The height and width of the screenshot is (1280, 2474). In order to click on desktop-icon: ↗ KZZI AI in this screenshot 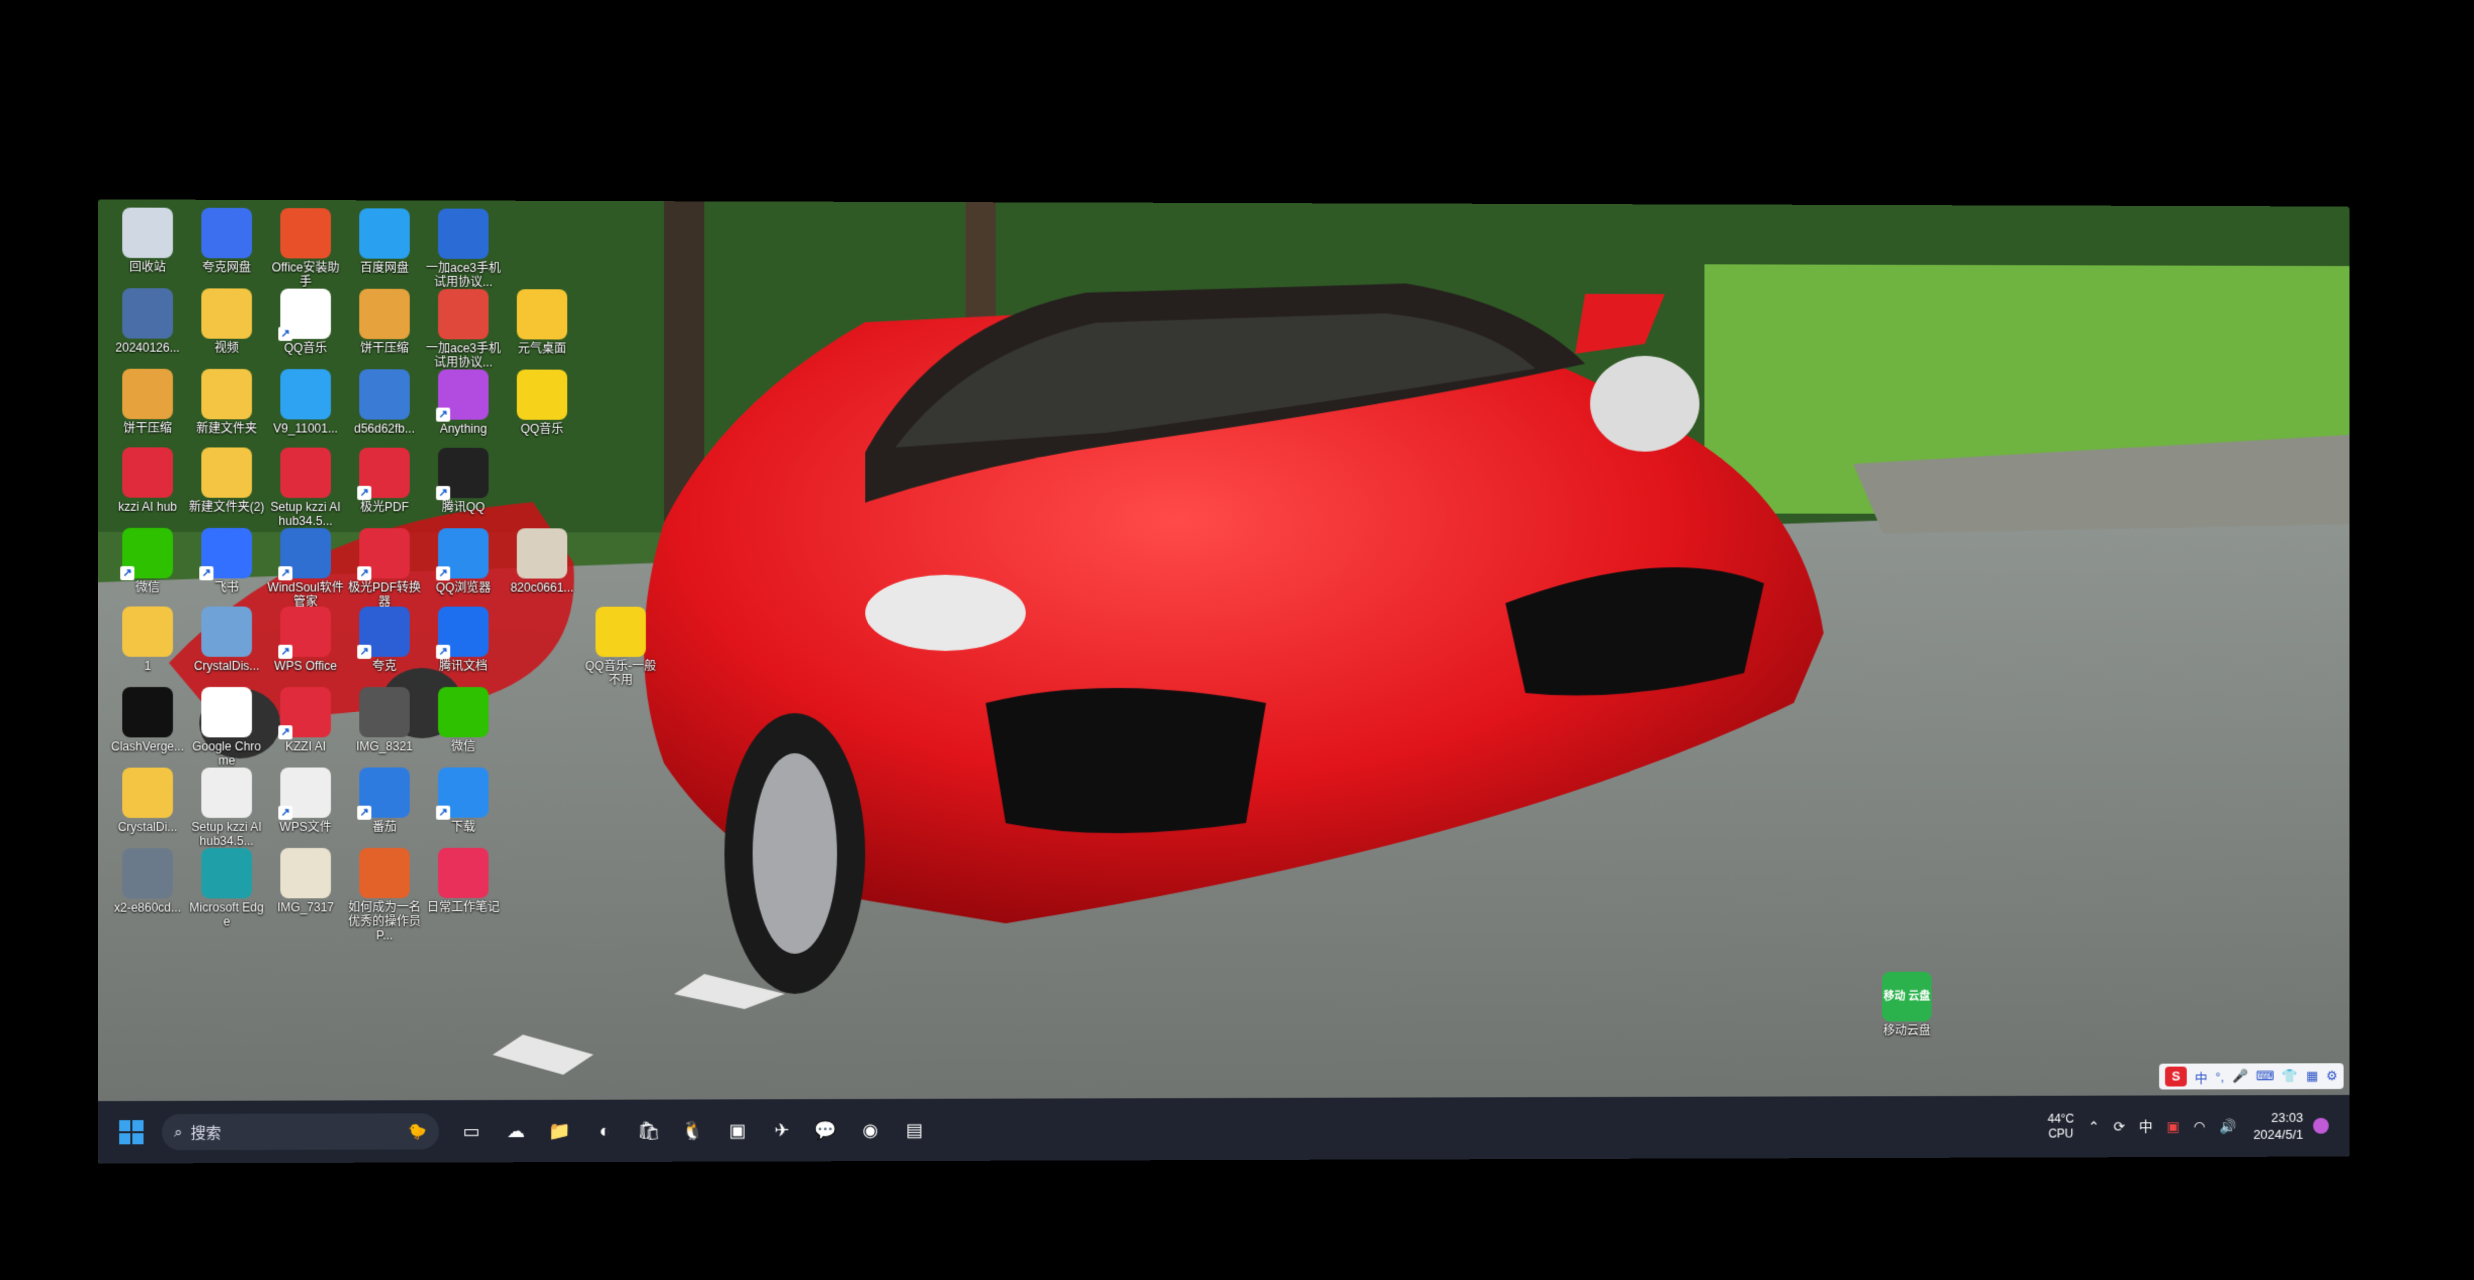, I will do `click(305, 720)`.